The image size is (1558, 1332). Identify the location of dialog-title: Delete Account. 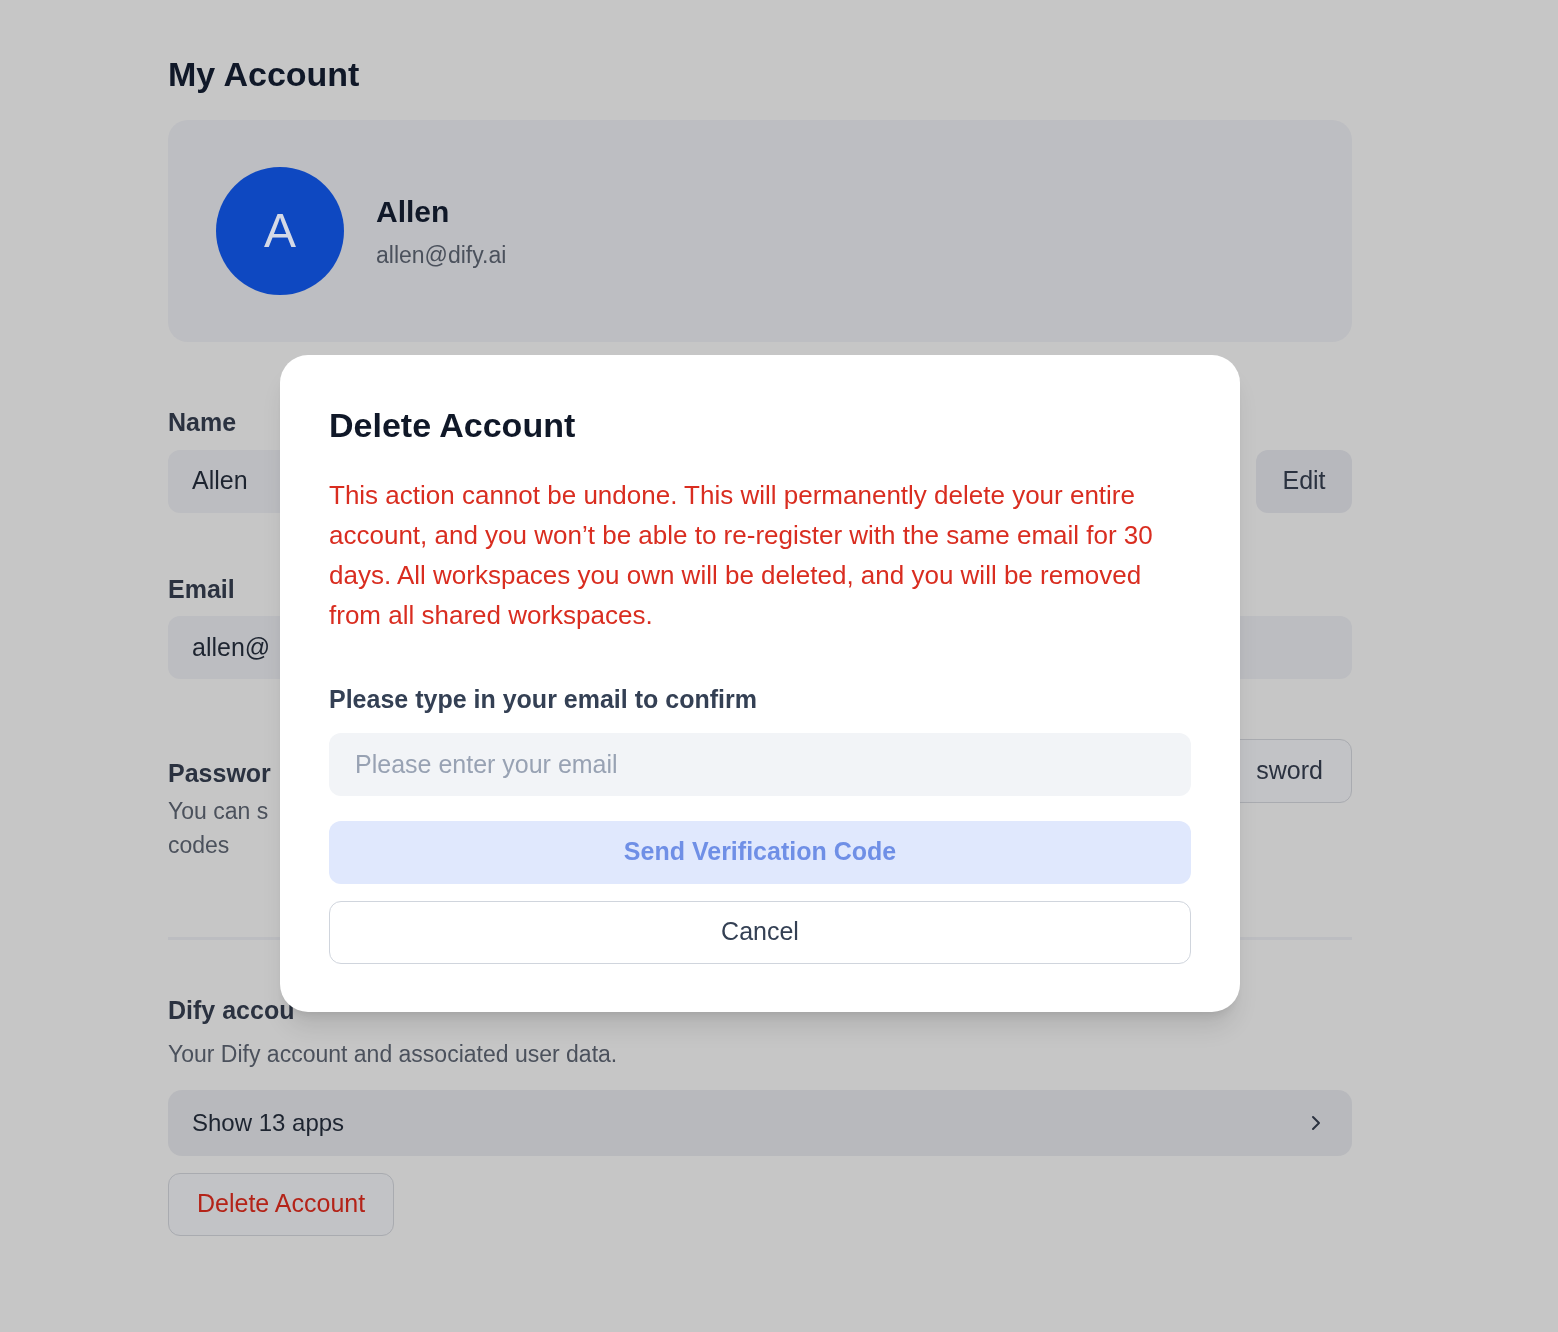
(453, 425).